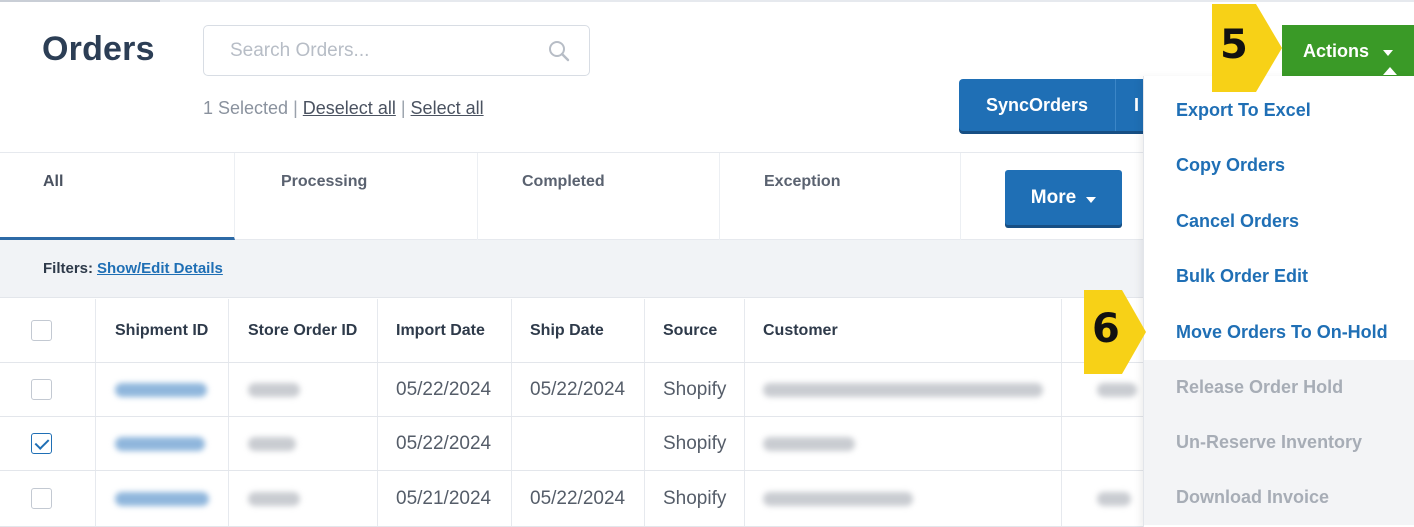  I want to click on top-divider, so click(707, 1).